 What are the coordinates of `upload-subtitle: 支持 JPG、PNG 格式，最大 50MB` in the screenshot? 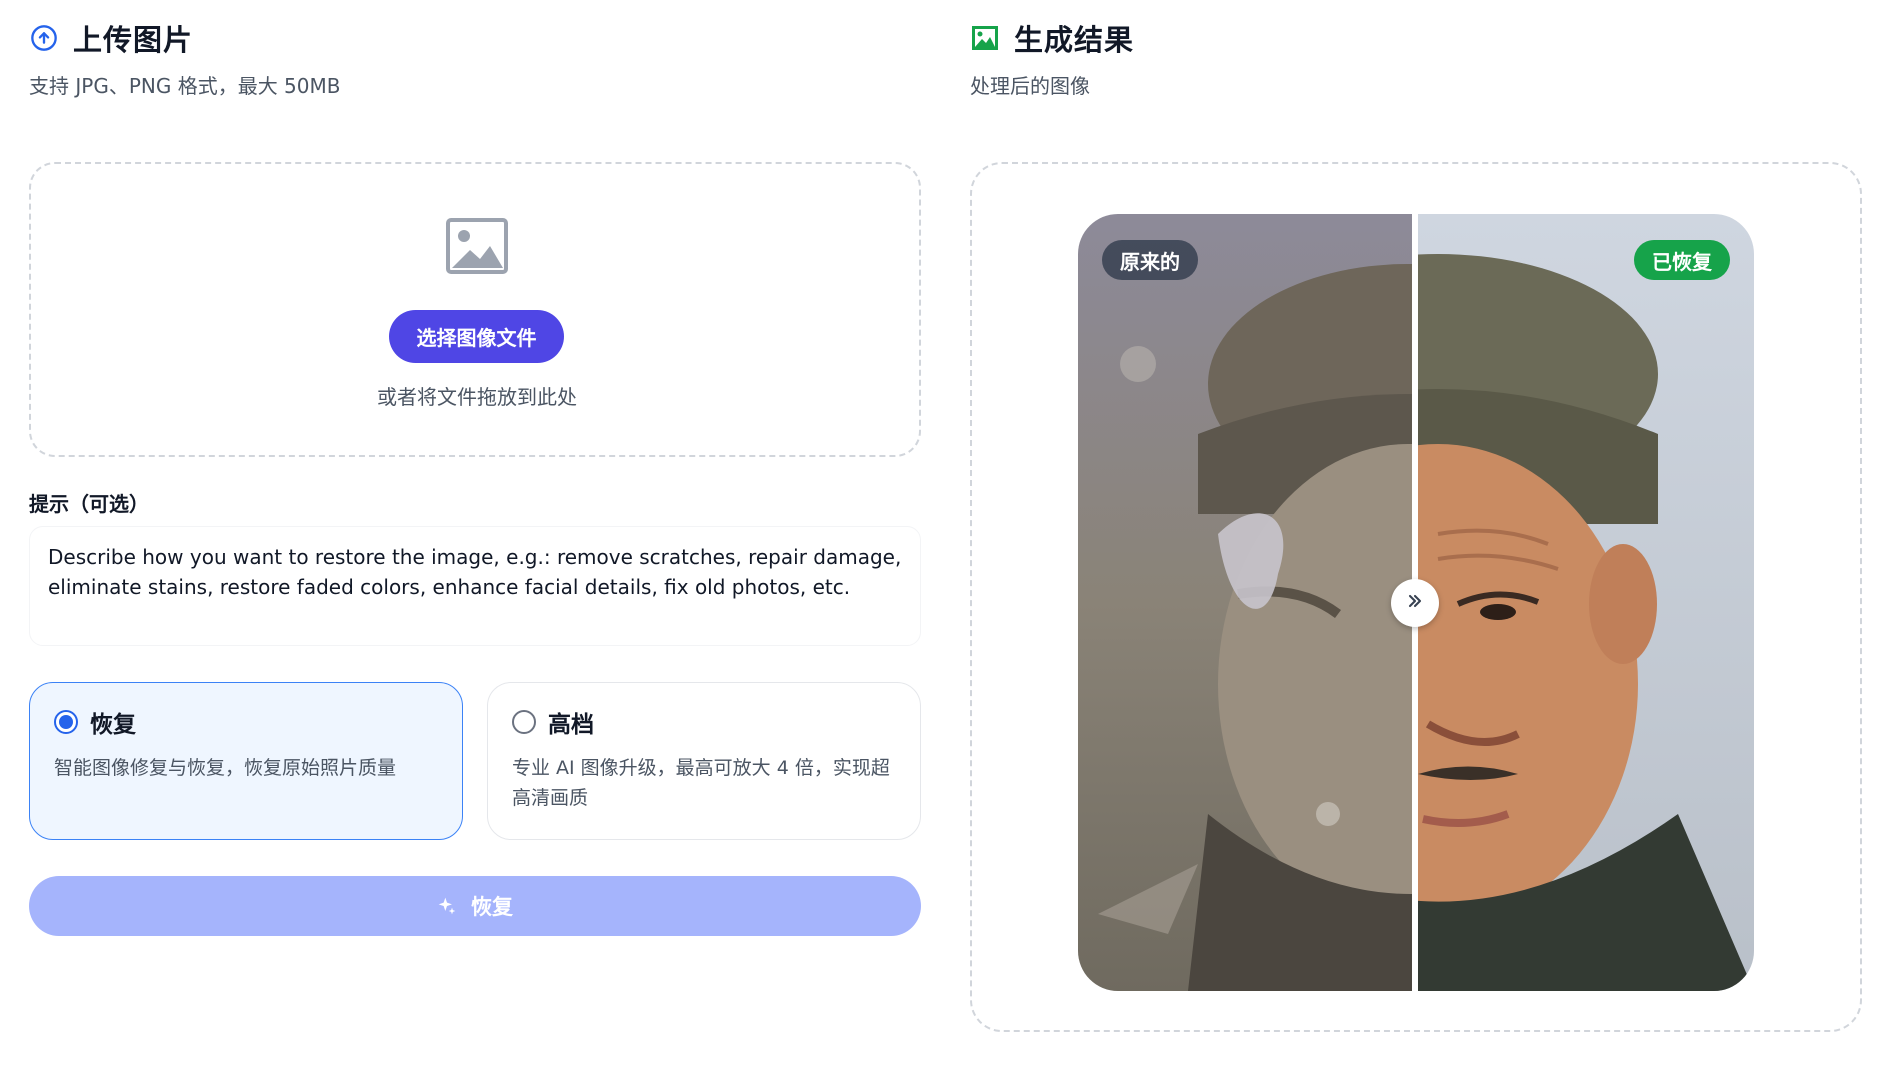 It's located at (185, 86).